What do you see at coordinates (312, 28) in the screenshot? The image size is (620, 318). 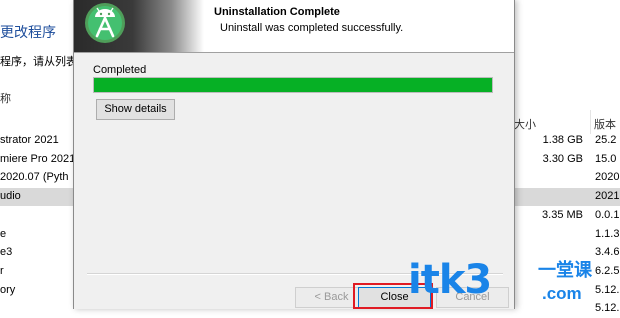 I see `dialog-subtitle: Uninstall was completed successfully.` at bounding box center [312, 28].